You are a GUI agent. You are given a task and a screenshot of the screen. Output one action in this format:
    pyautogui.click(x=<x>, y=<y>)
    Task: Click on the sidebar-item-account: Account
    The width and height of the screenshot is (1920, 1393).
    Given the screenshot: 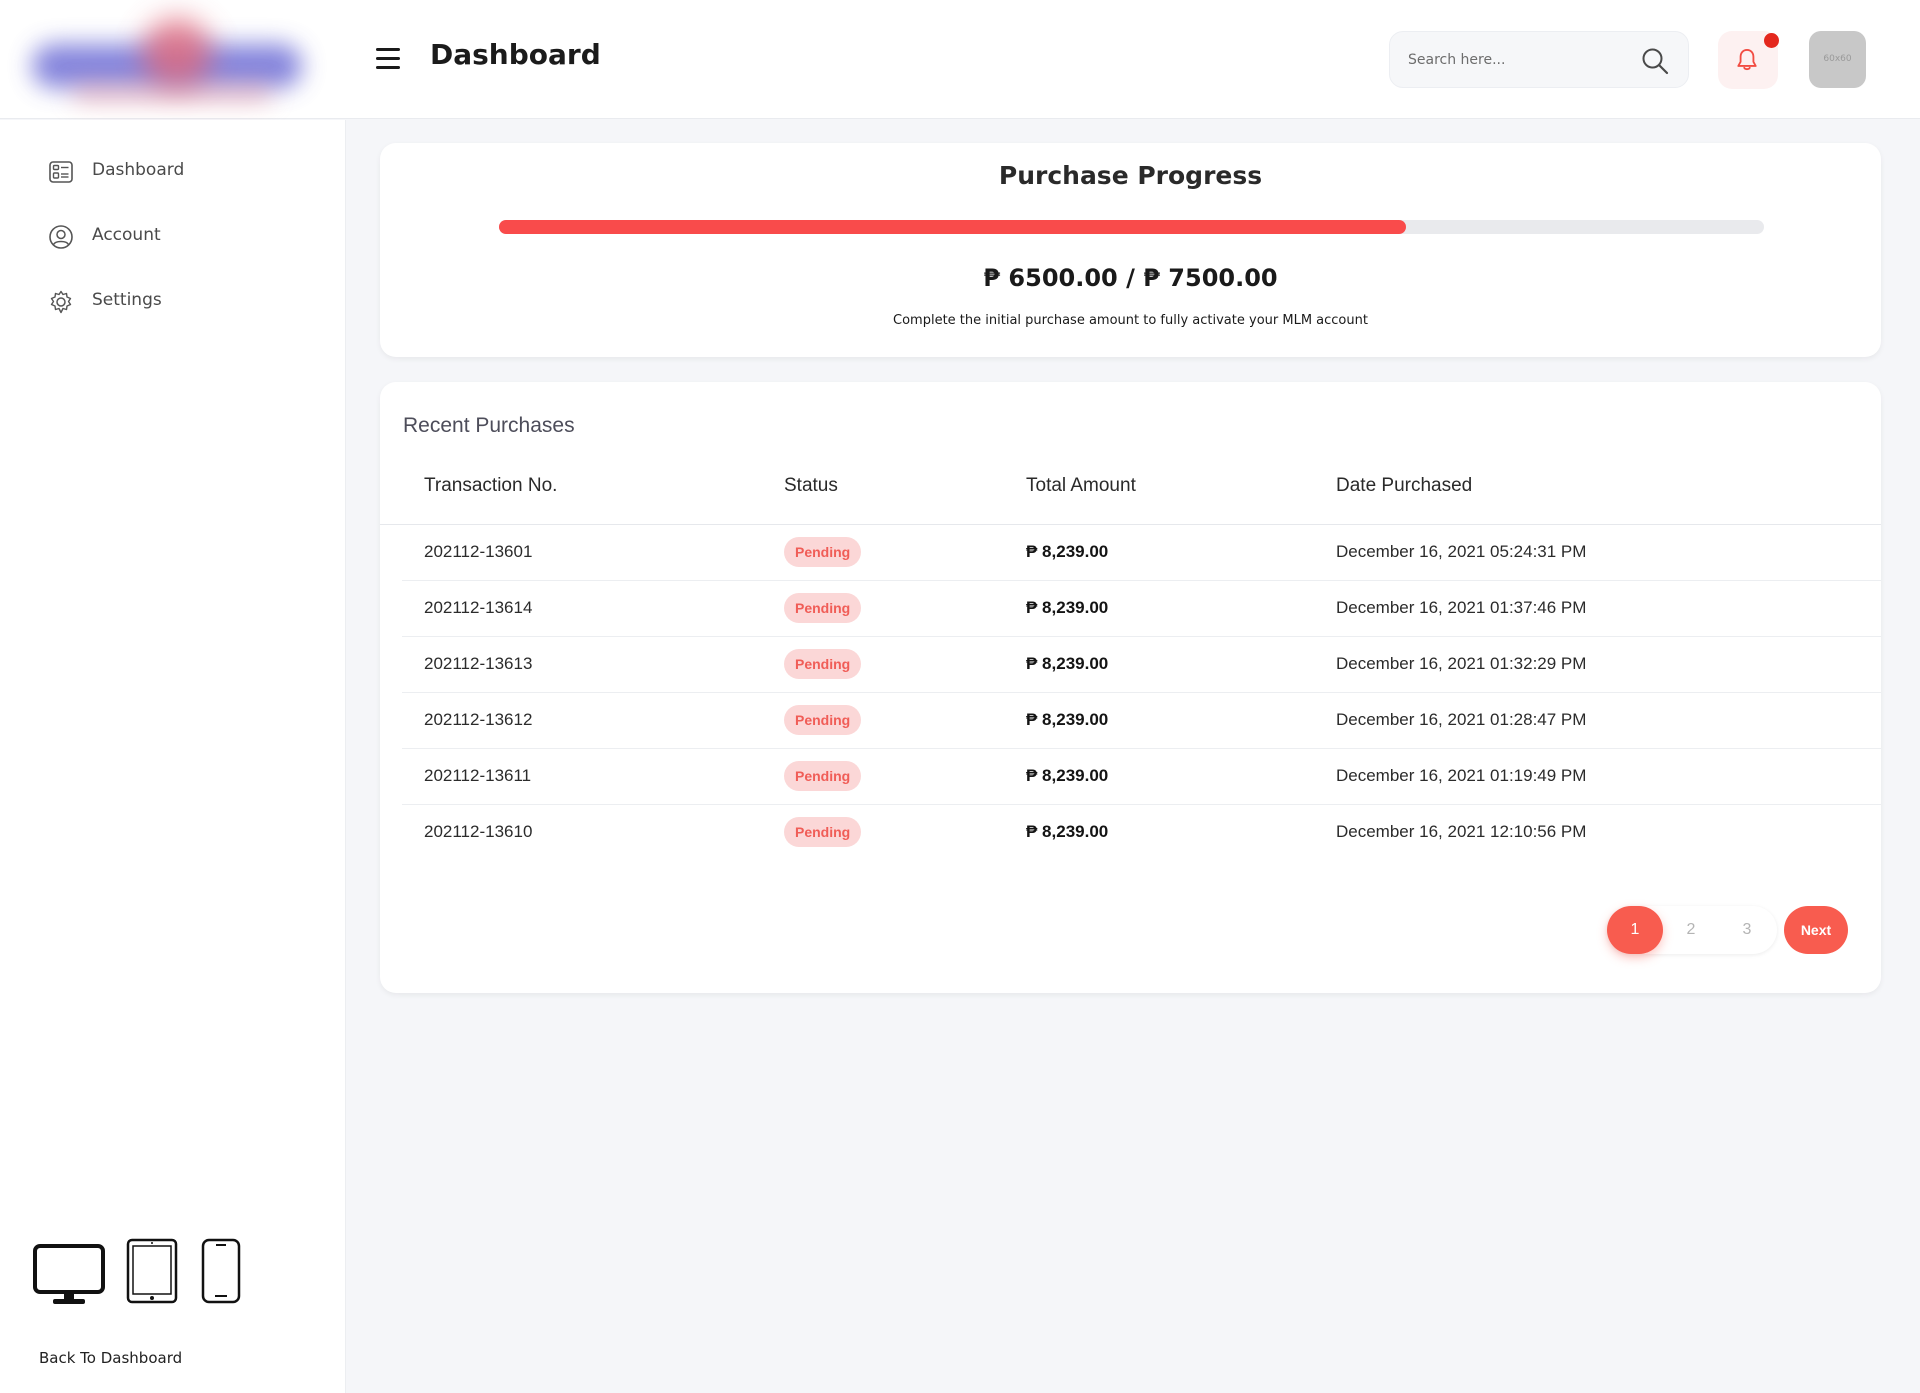 What is the action you would take?
    pyautogui.click(x=178, y=236)
    